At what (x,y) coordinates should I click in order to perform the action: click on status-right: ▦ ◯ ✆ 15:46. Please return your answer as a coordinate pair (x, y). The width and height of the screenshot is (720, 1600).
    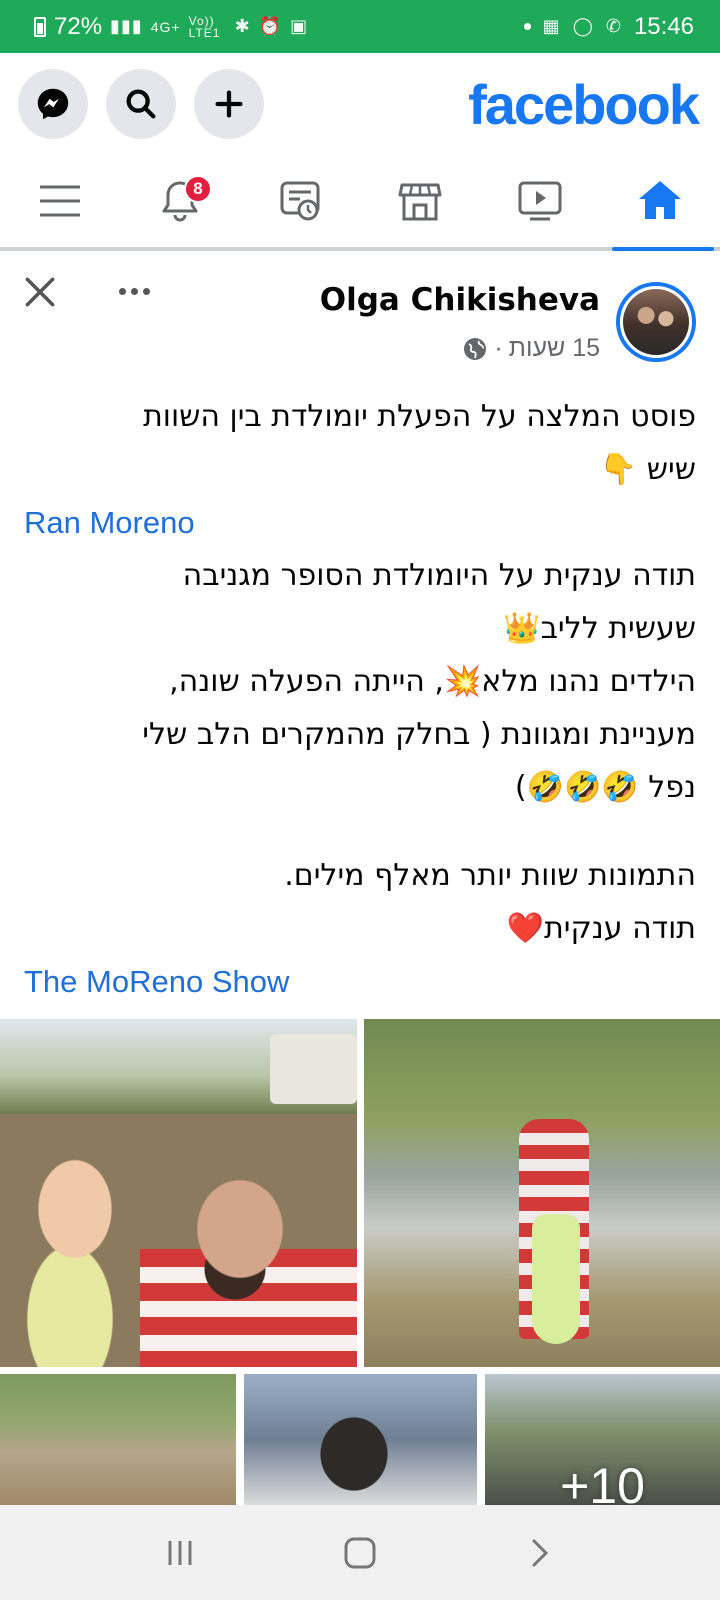
    Looking at the image, I should click on (608, 26).